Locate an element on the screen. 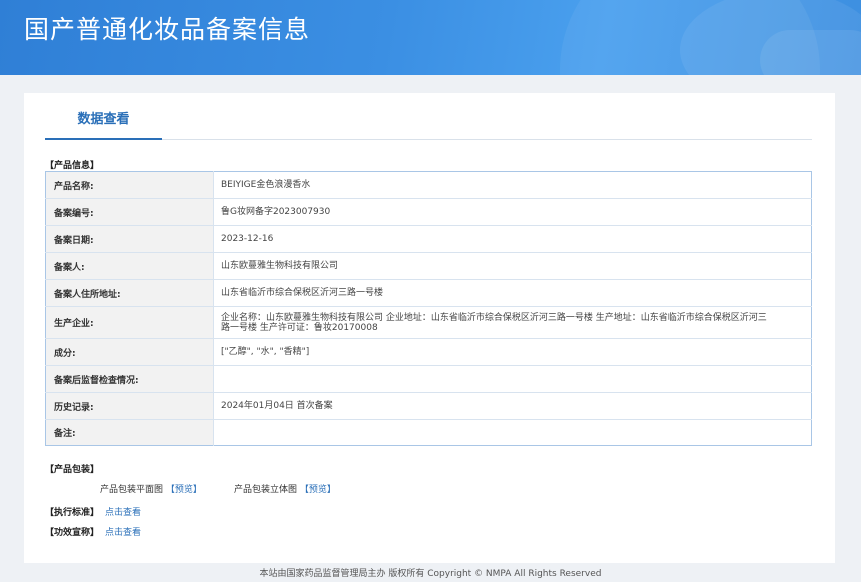  row-value: 2024年01月04日 首次备案 is located at coordinates (512, 406).